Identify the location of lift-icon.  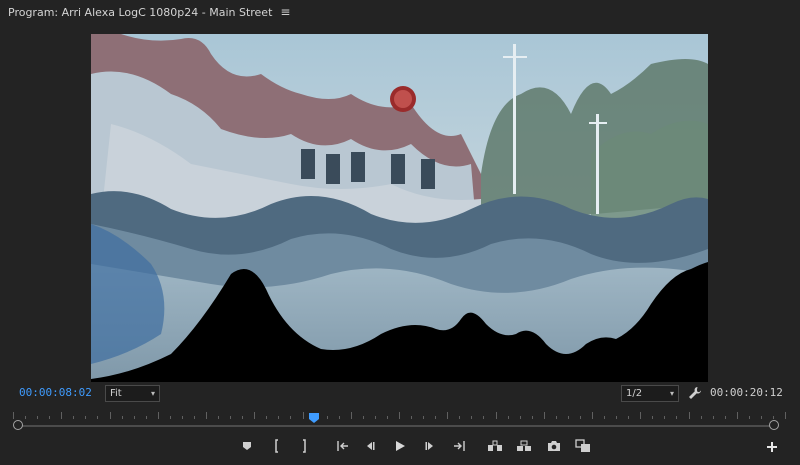
(495, 445).